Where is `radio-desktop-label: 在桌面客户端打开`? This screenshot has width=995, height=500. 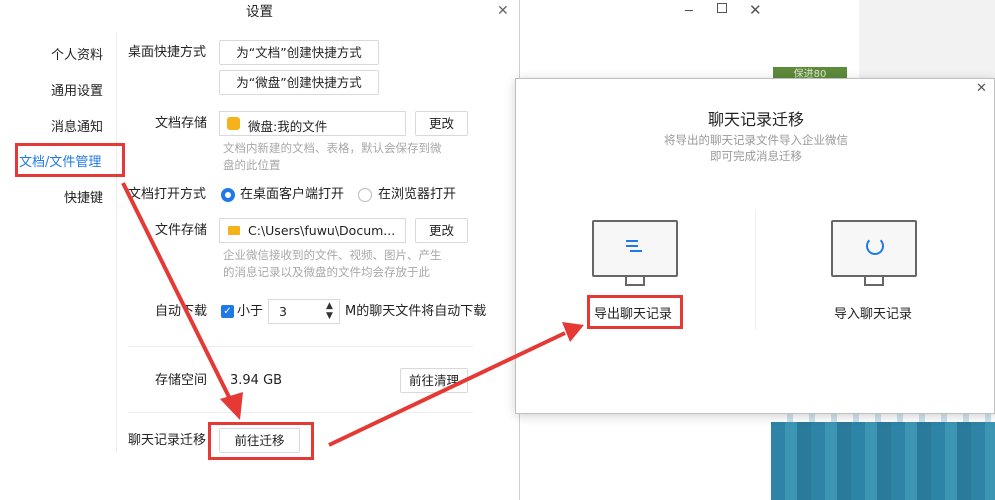 radio-desktop-label: 在桌面客户端打开 is located at coordinates (292, 195).